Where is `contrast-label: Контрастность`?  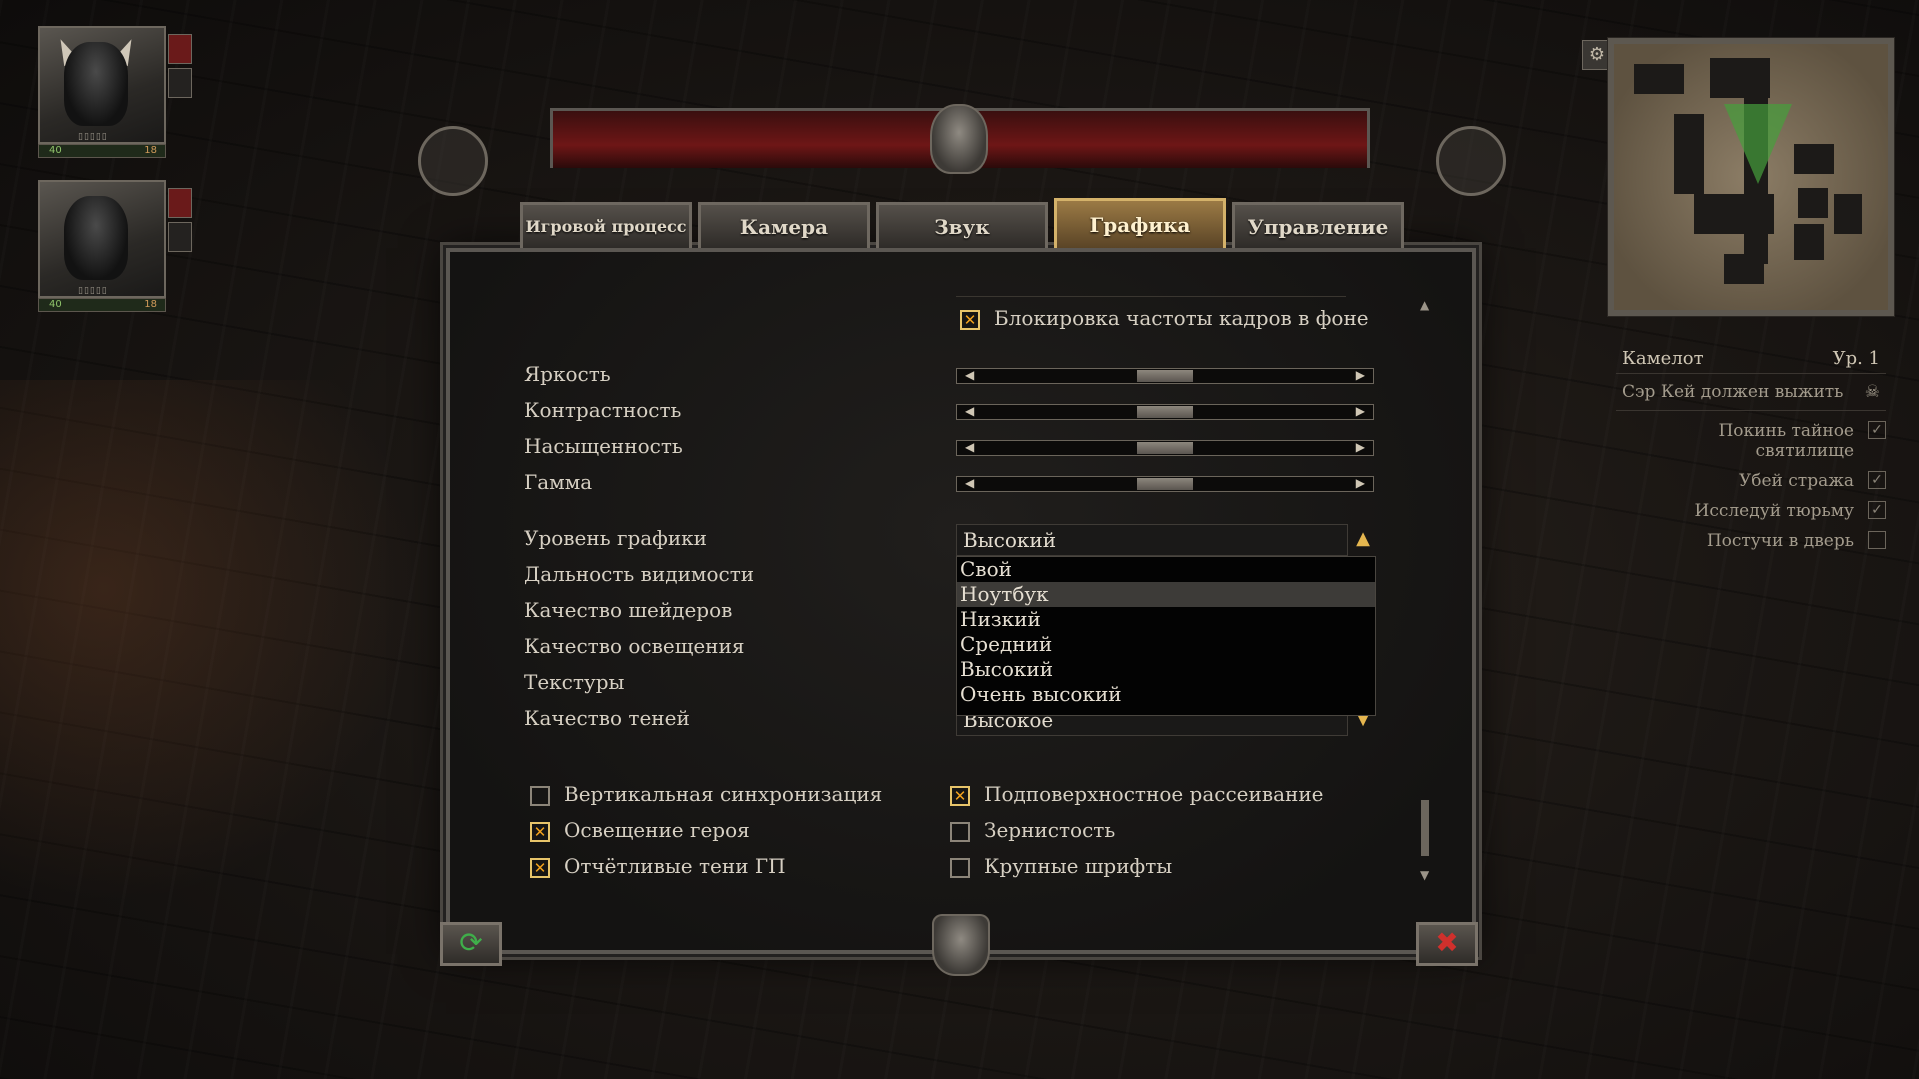
contrast-label: Контрастность is located at coordinates (603, 410).